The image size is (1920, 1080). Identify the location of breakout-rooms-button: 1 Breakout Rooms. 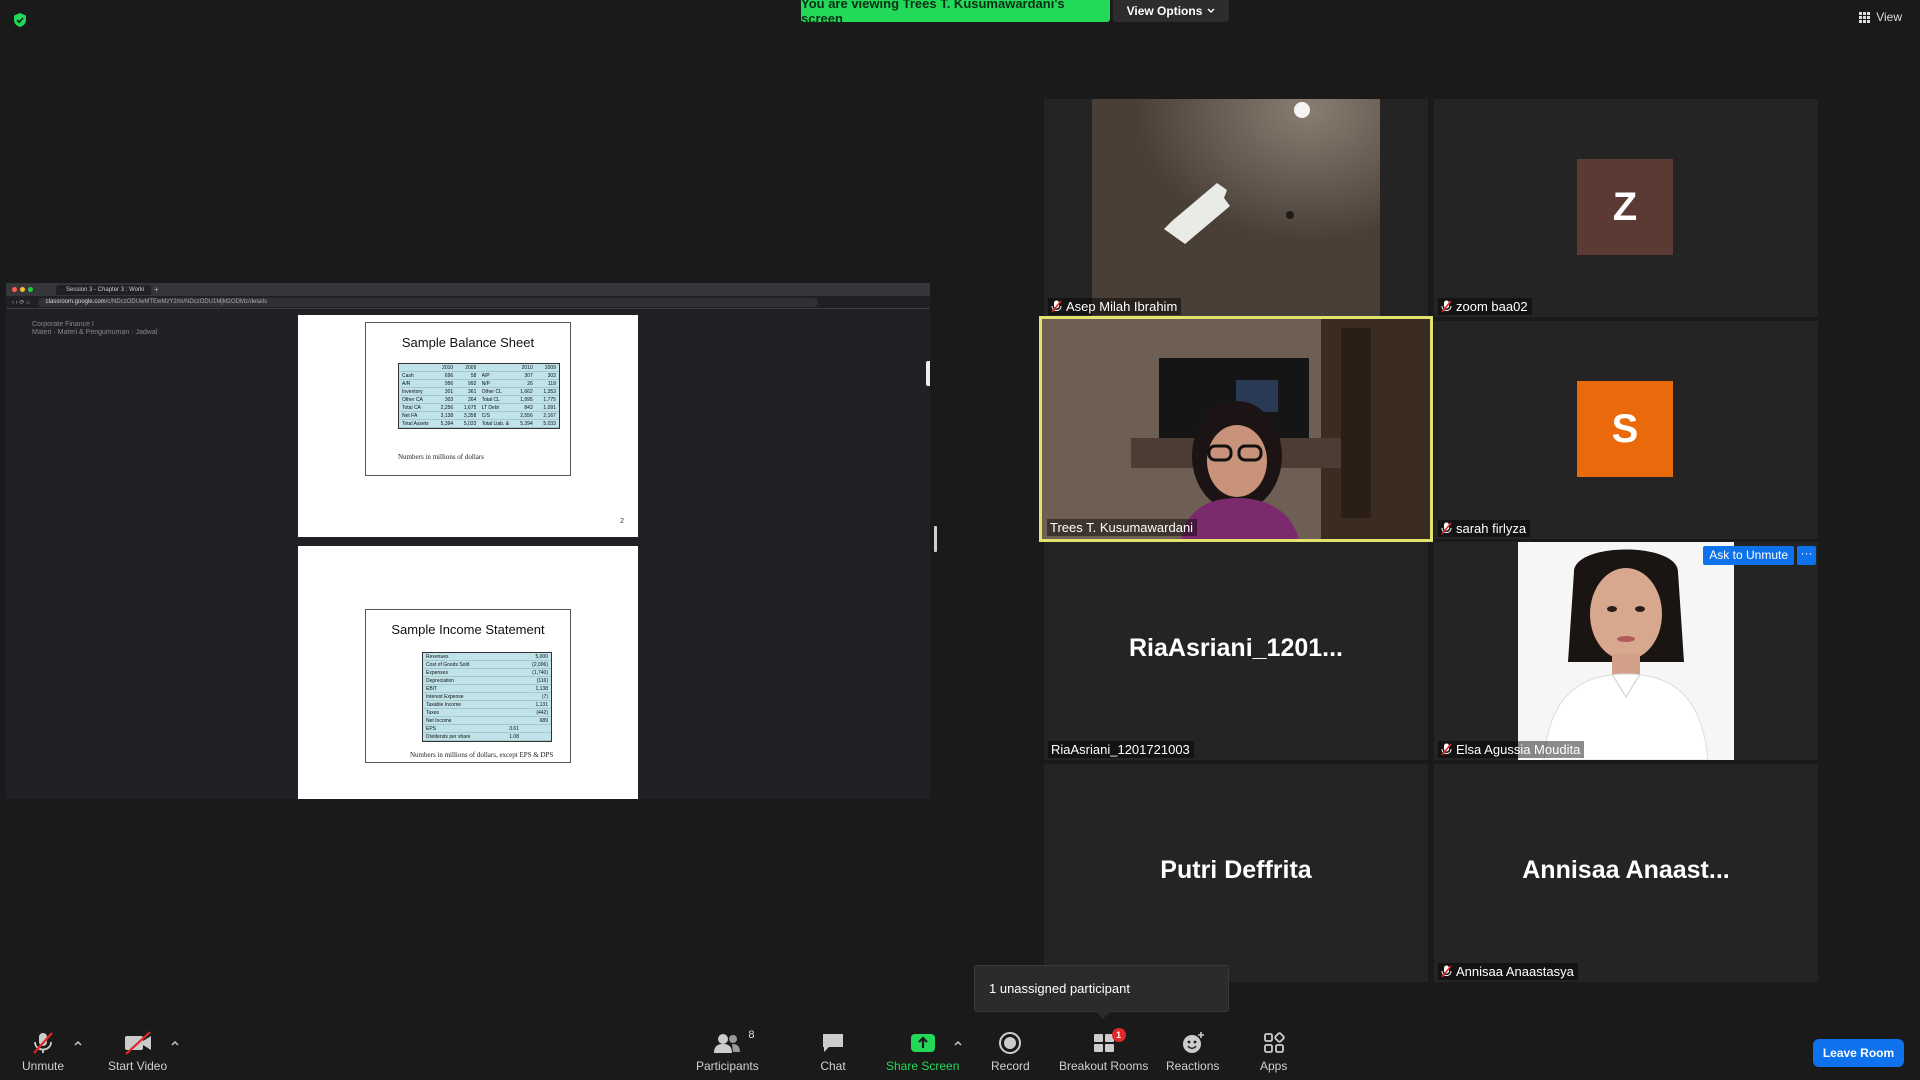
(1104, 1050).